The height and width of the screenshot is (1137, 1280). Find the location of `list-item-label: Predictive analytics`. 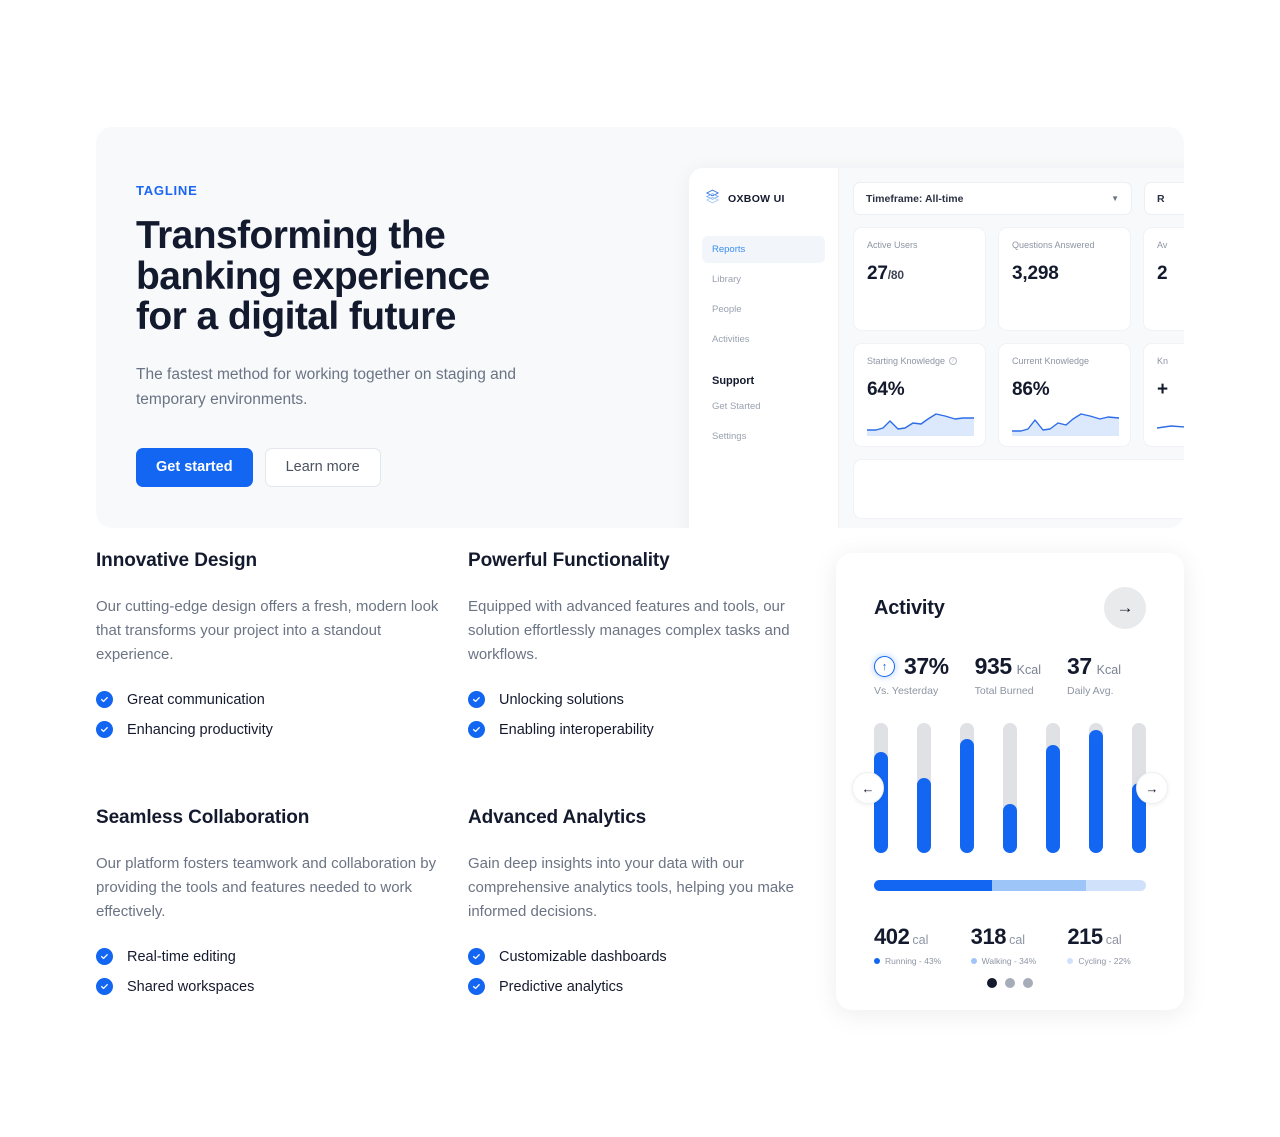

list-item-label: Predictive analytics is located at coordinates (561, 986).